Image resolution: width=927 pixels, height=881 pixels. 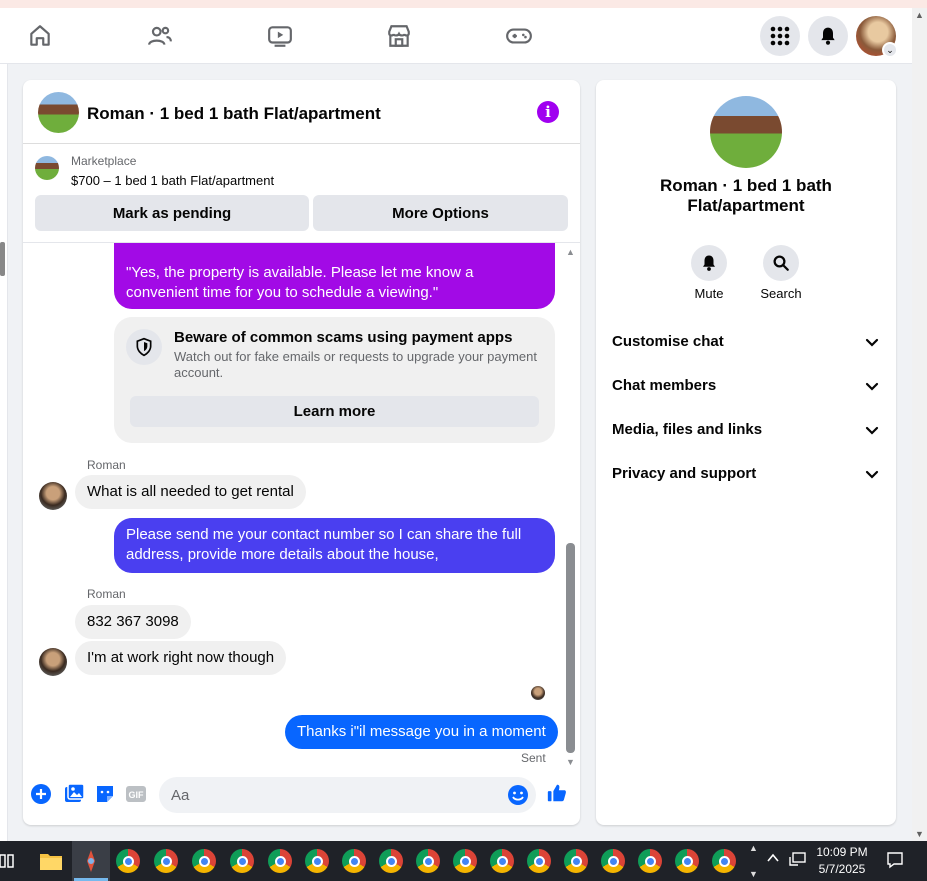 What do you see at coordinates (440, 213) in the screenshot?
I see `more-options-button: More Options` at bounding box center [440, 213].